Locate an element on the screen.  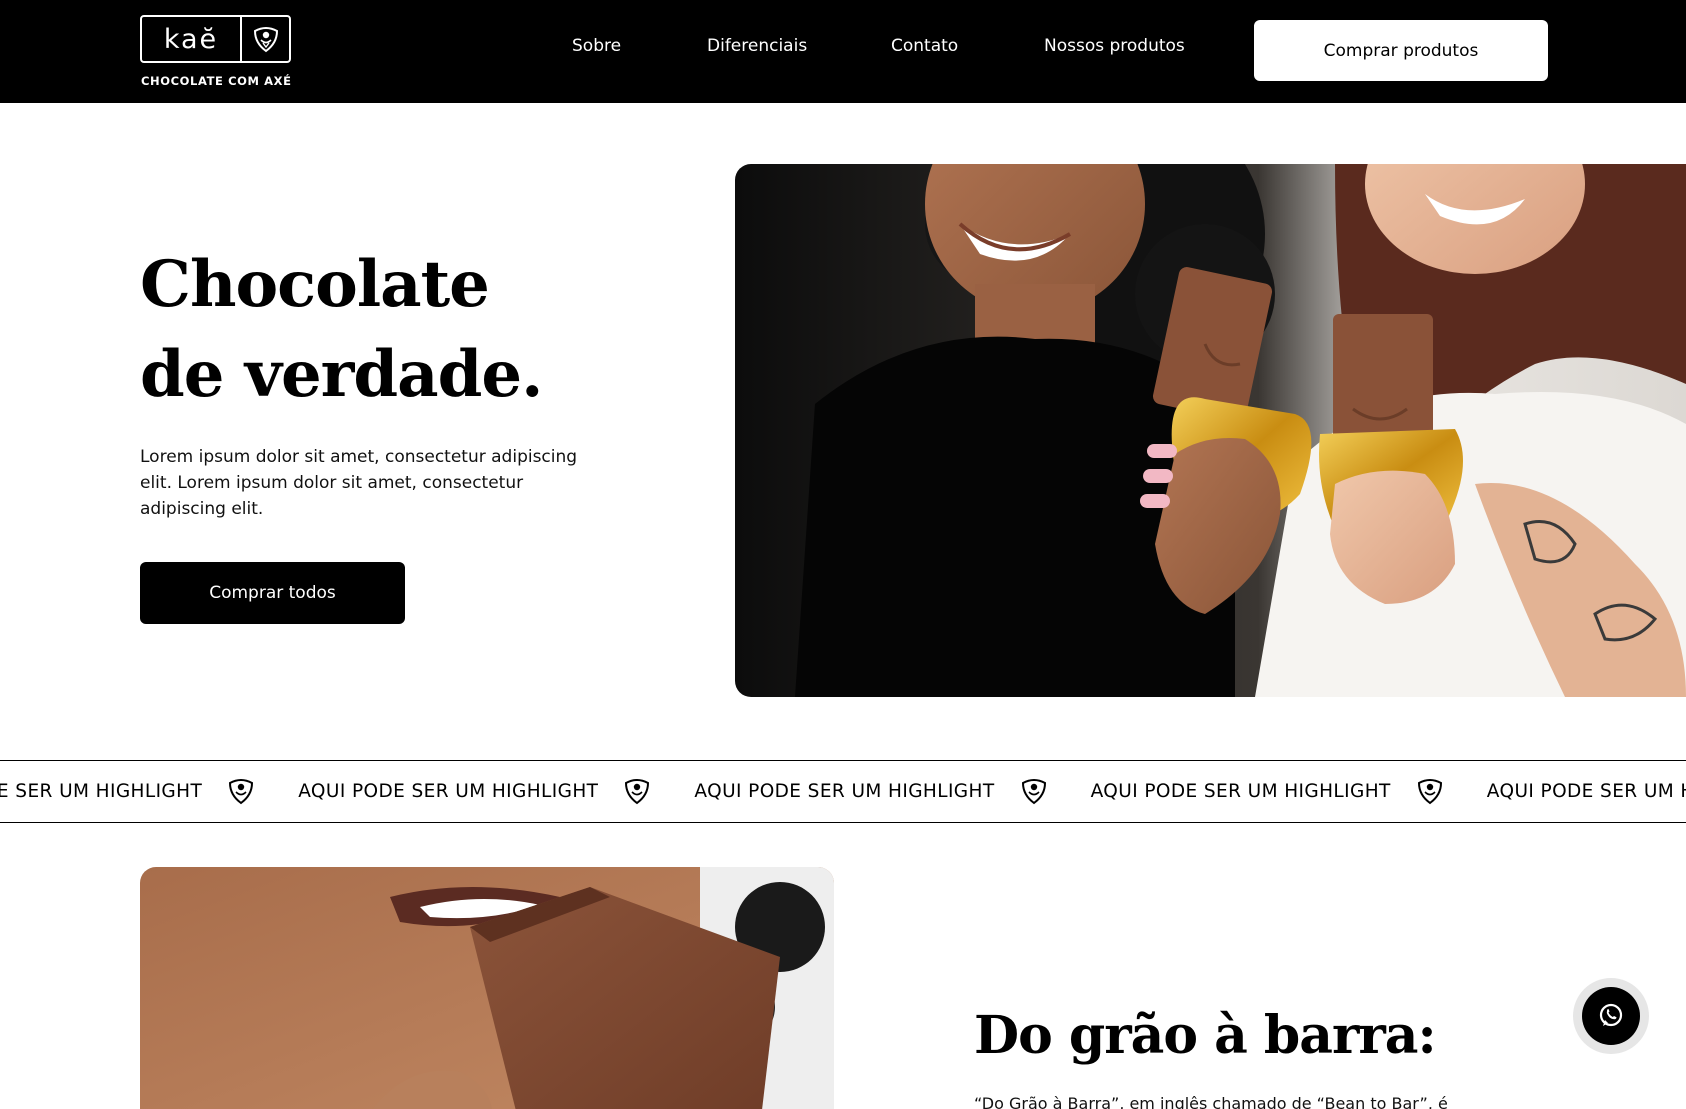
whatsapp-icon is located at coordinates (1611, 1016).